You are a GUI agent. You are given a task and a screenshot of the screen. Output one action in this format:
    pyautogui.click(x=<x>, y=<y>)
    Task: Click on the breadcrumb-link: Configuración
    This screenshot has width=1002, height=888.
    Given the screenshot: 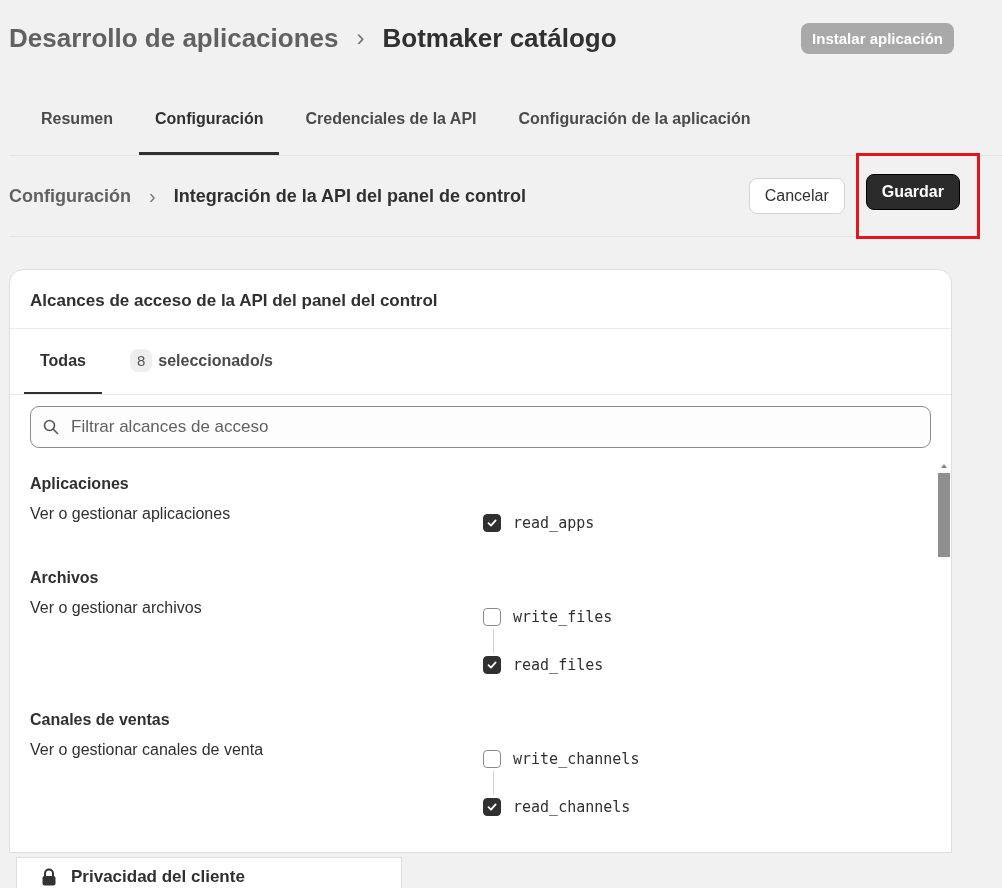 What is the action you would take?
    pyautogui.click(x=70, y=196)
    